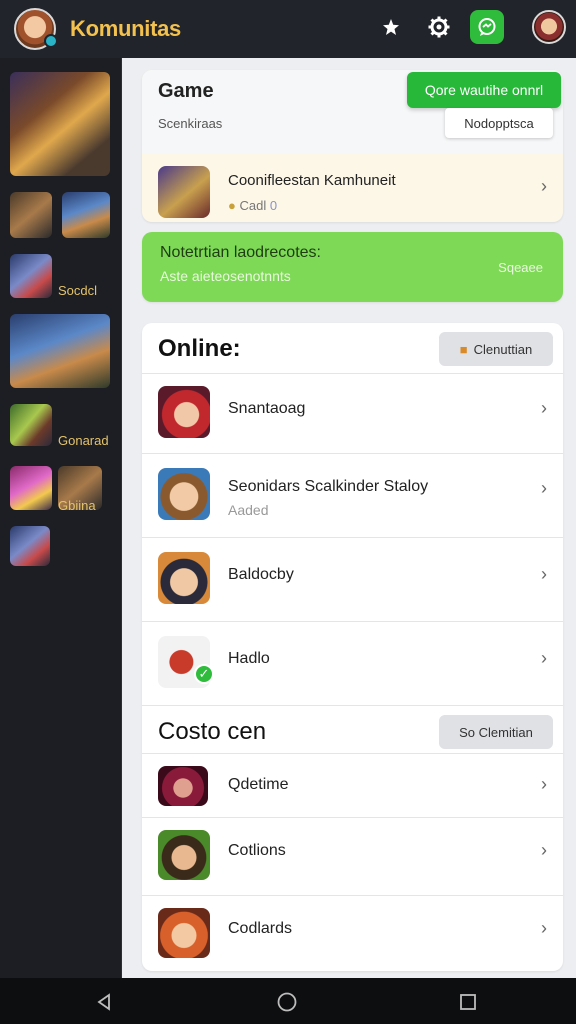  I want to click on game-icon, so click(184, 192).